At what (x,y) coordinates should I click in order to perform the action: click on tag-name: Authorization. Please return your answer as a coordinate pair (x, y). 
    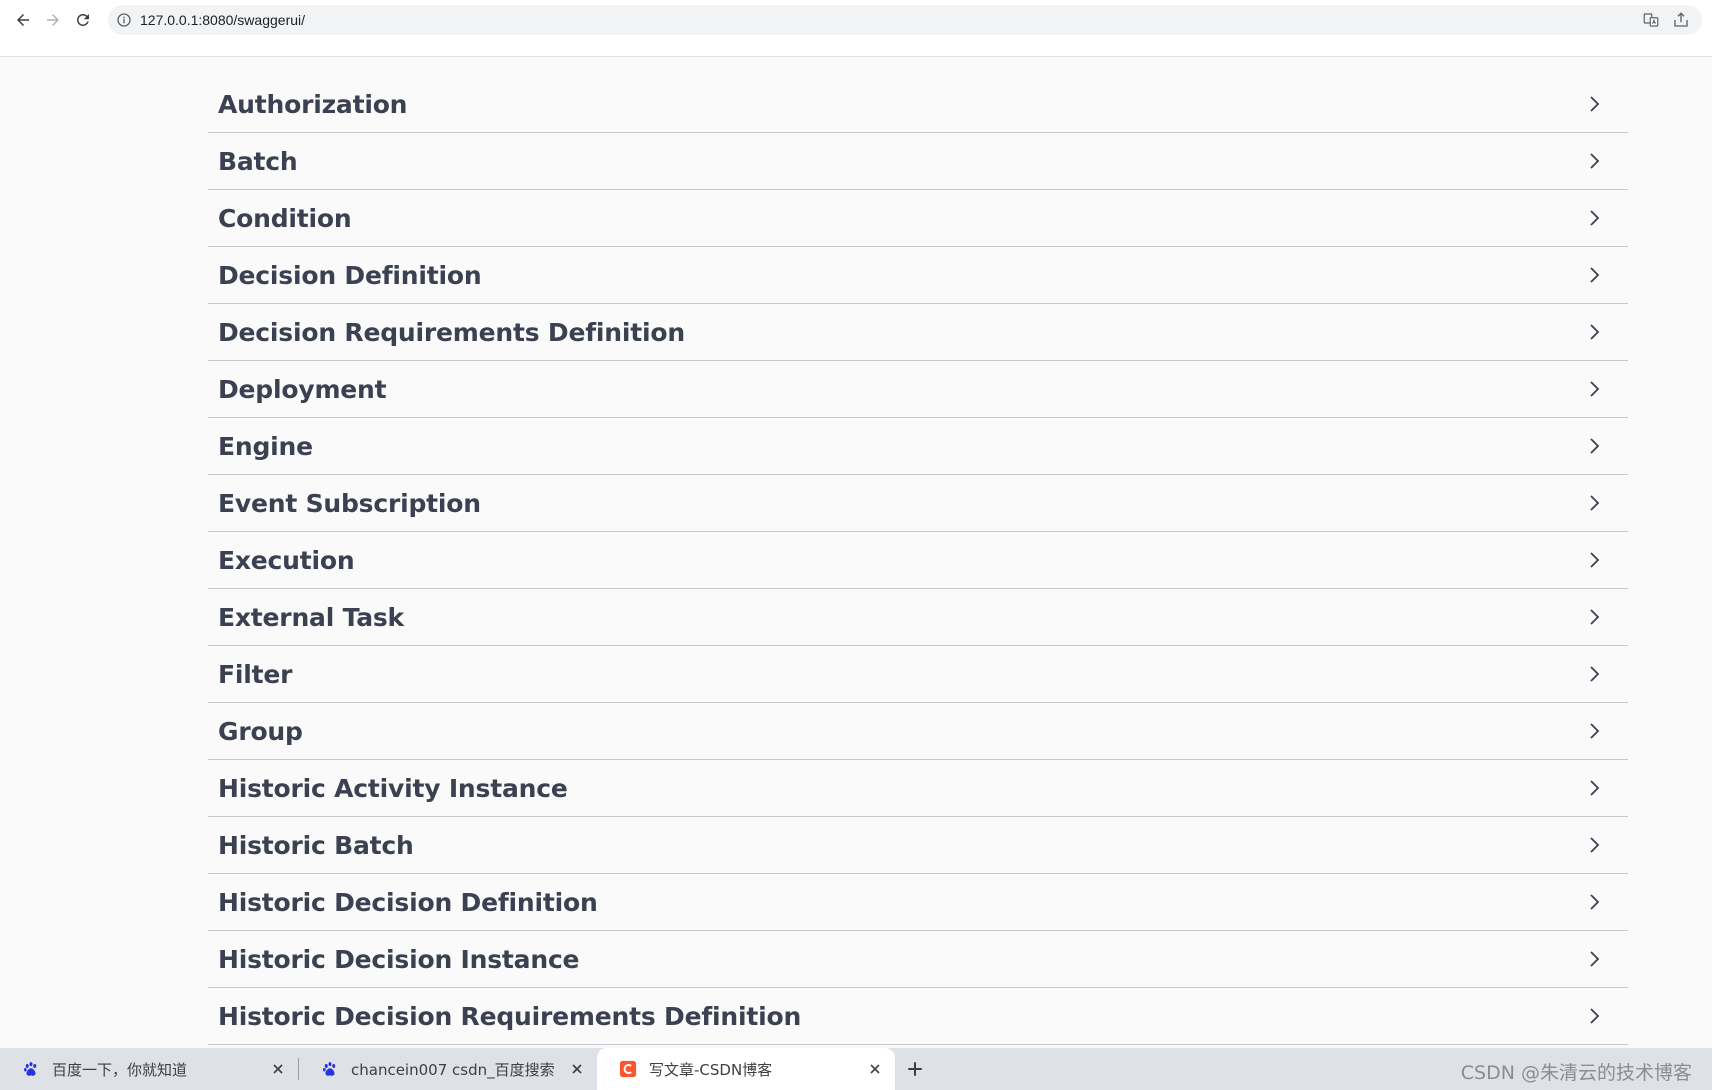
    Looking at the image, I should click on (313, 104).